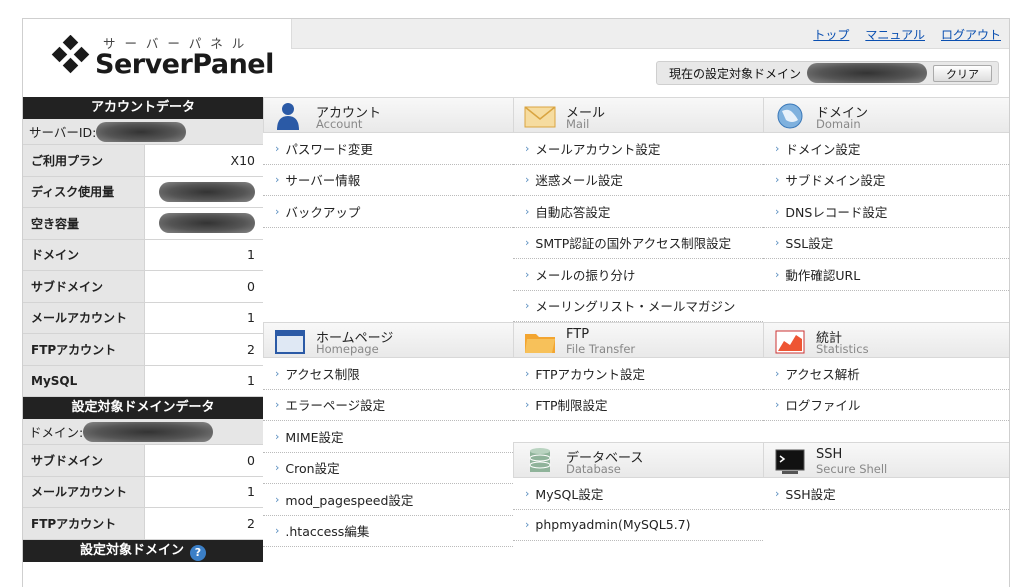  Describe the element at coordinates (335, 406) in the screenshot. I see `menu-item-label: エラーページ設定` at that location.